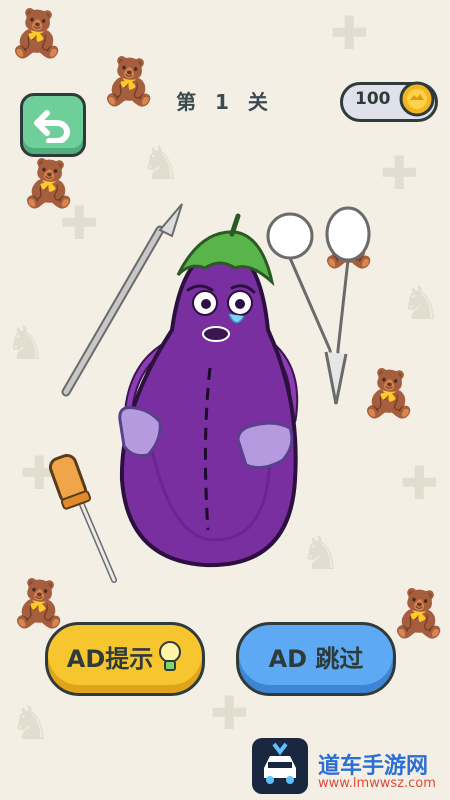 Image resolution: width=450 pixels, height=800 pixels. What do you see at coordinates (82, 518) in the screenshot?
I see `dropper-tool` at bounding box center [82, 518].